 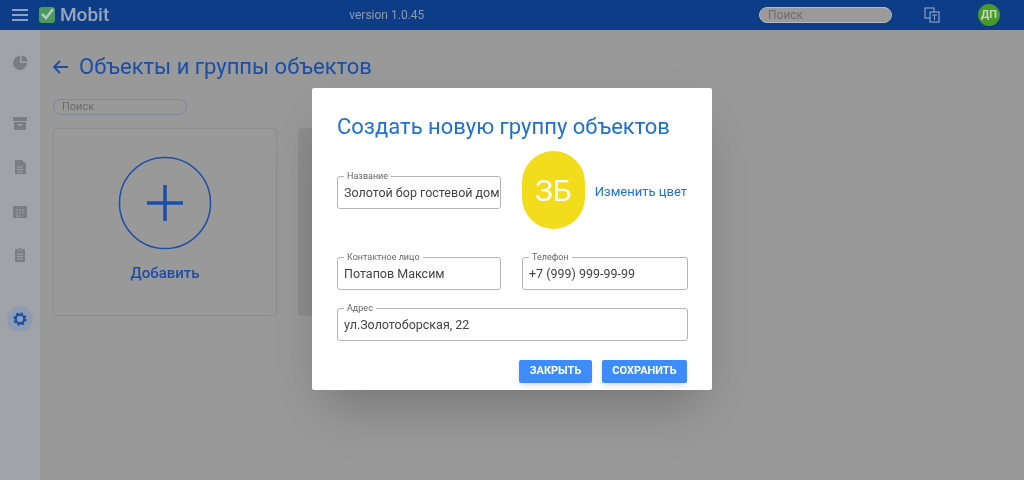 What do you see at coordinates (225, 67) in the screenshot?
I see `page-title: Объекты и группы объектов` at bounding box center [225, 67].